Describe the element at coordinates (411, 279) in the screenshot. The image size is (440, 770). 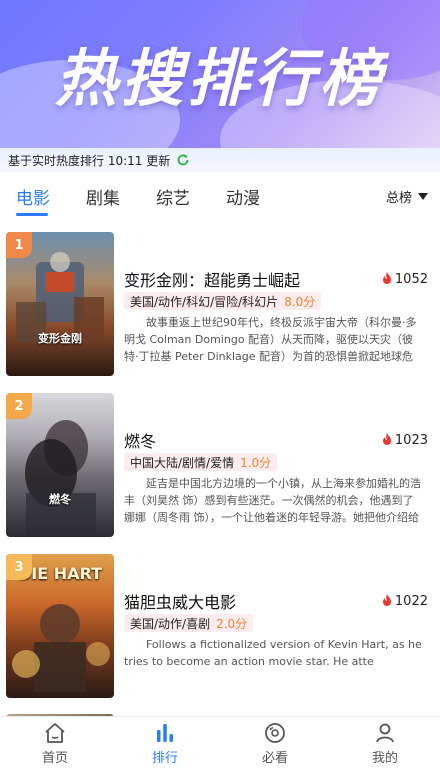
I see `heat-value: 1052` at that location.